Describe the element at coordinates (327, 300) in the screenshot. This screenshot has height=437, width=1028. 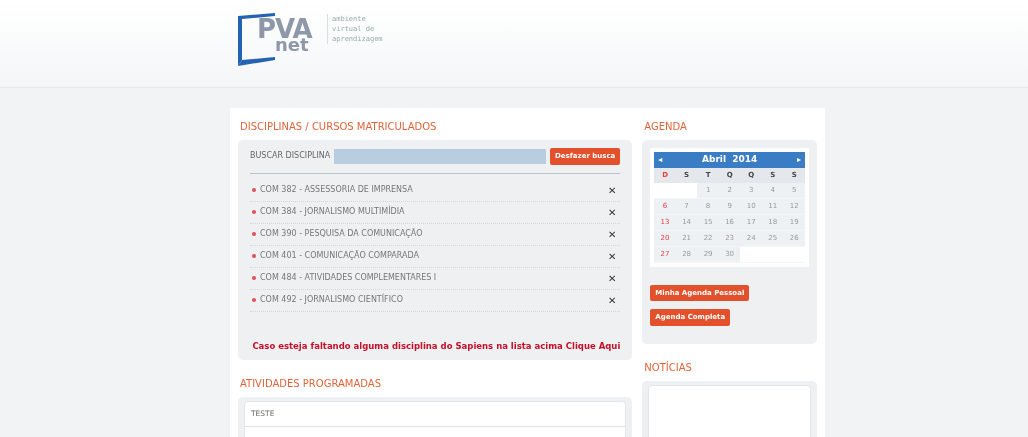
I see `course-link: COM 492 - JORNALISMO CIENTÍFICO` at that location.